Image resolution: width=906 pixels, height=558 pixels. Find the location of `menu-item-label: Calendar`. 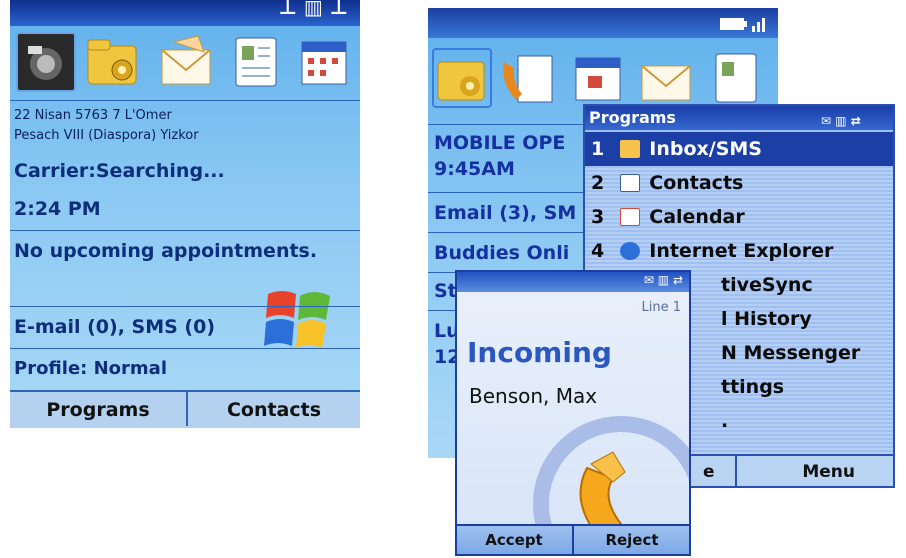

menu-item-label: Calendar is located at coordinates (697, 217).